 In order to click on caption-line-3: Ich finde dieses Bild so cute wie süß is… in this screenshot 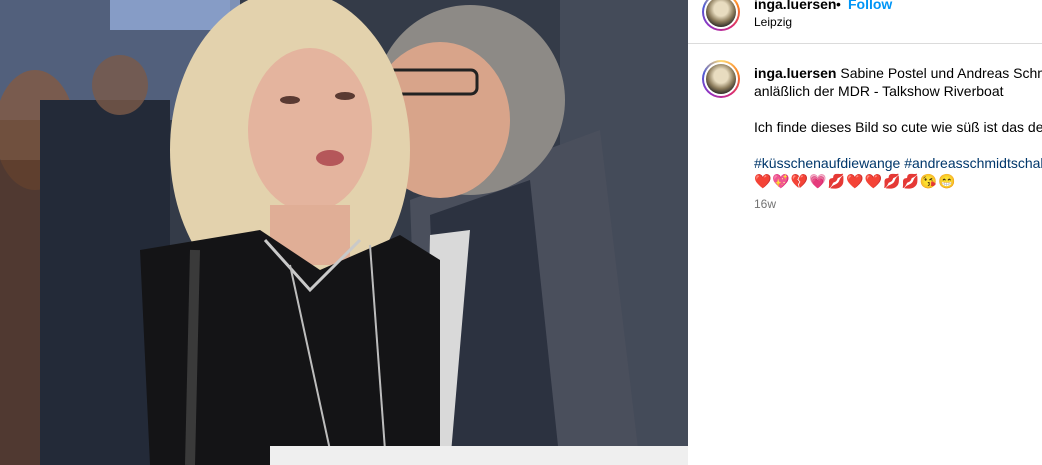, I will do `click(898, 127)`.